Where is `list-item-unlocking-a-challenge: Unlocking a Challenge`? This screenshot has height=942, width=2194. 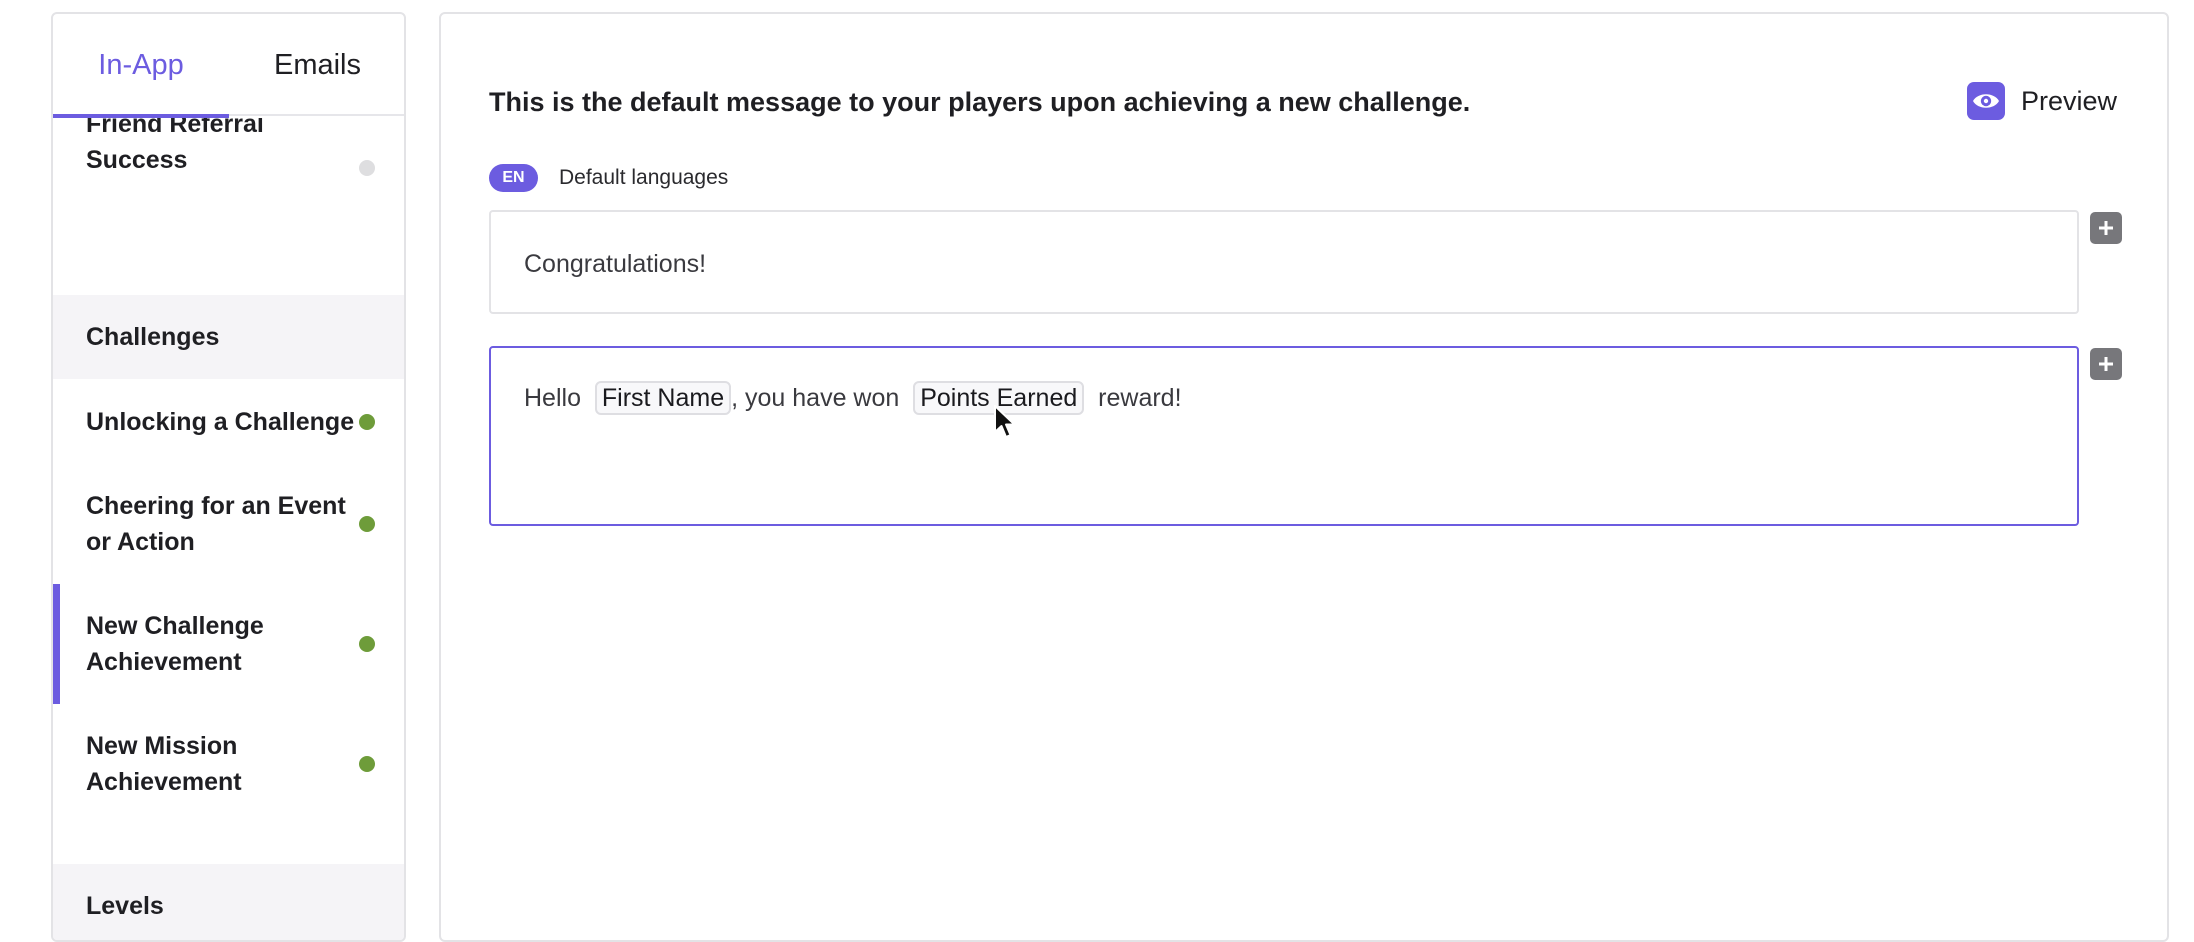
list-item-unlocking-a-challenge: Unlocking a Challenge is located at coordinates (228, 422).